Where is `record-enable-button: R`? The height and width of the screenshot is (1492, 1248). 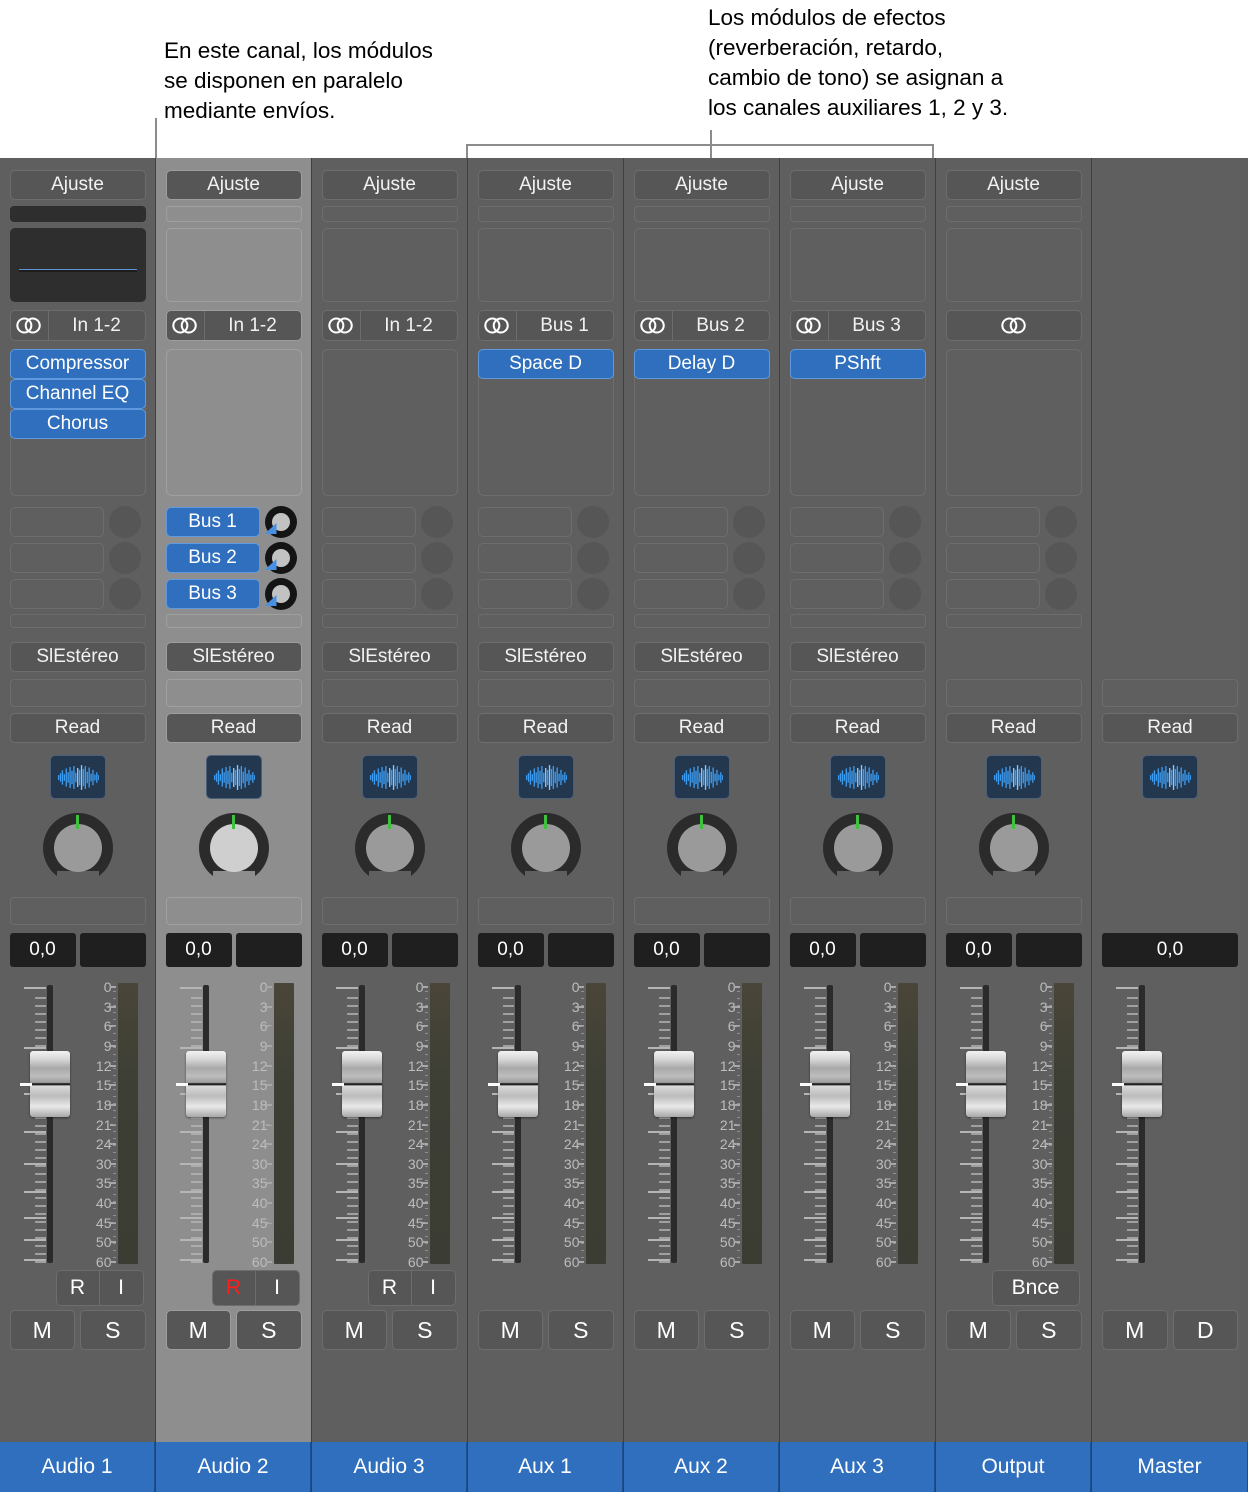 record-enable-button: R is located at coordinates (77, 1288).